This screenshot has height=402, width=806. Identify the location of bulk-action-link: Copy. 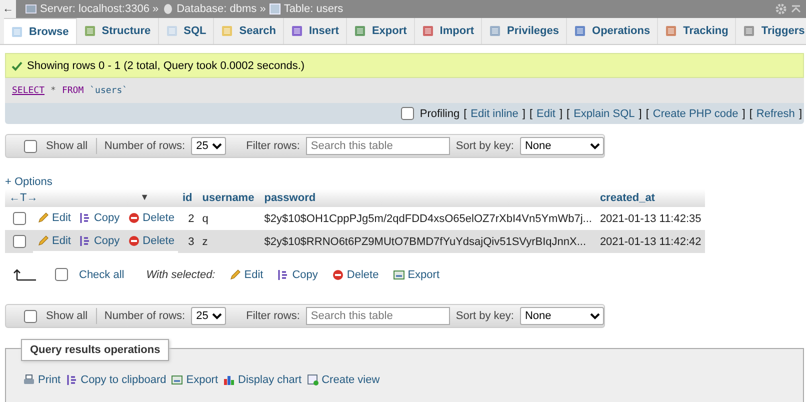
(297, 274).